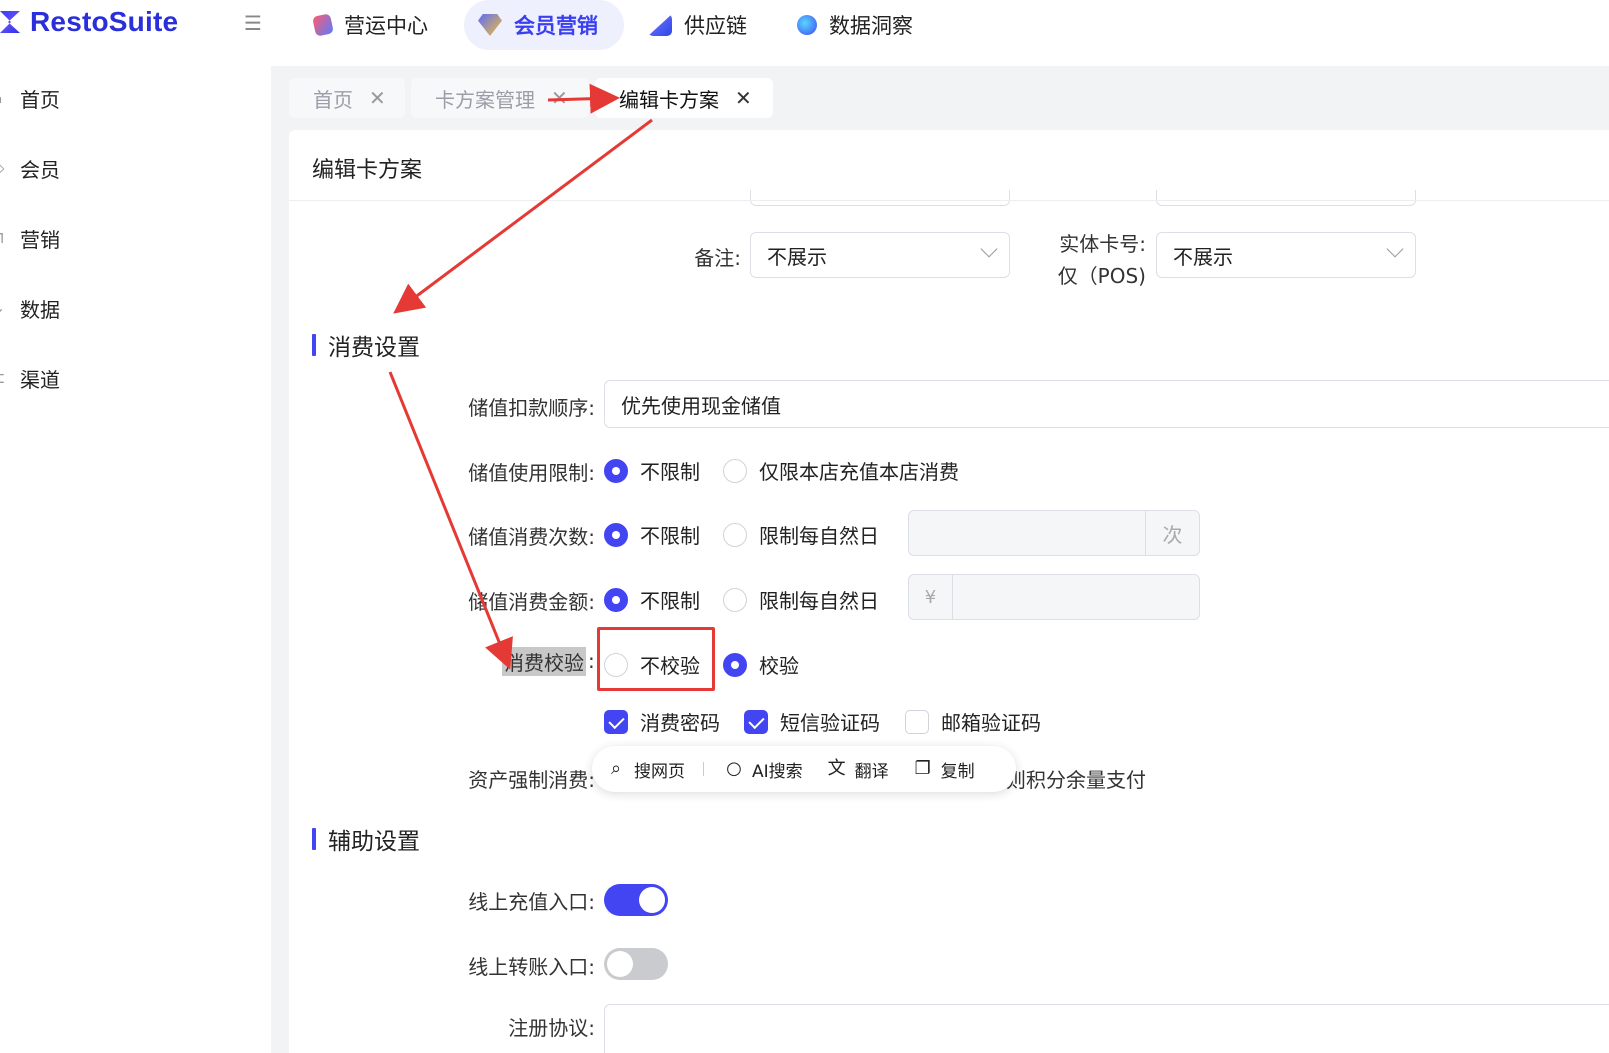  Describe the element at coordinates (40, 239) in the screenshot. I see `sidebar-item-label: 营销` at that location.